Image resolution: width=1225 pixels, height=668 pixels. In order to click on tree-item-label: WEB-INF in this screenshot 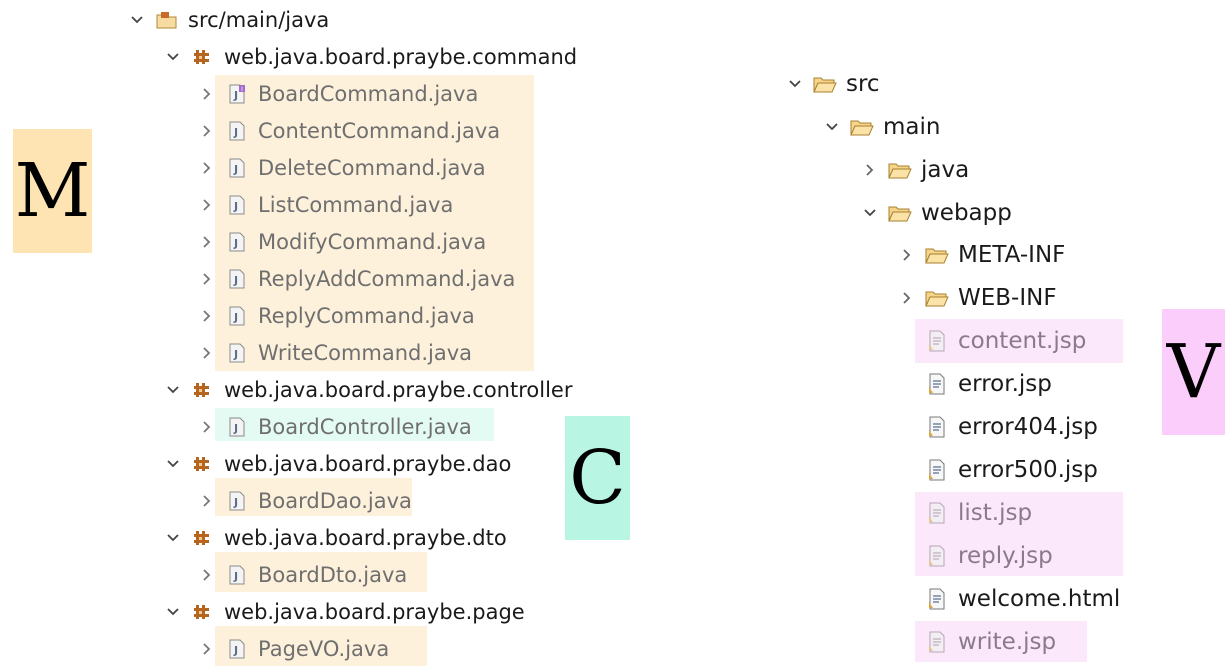, I will do `click(1007, 298)`.